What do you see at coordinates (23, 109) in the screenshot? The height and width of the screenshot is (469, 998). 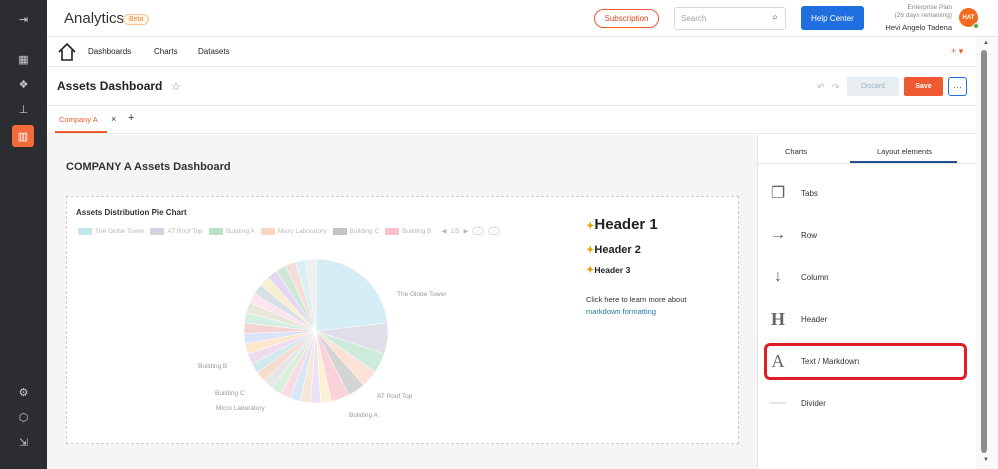 I see `hierarchy-icon: ⊥` at bounding box center [23, 109].